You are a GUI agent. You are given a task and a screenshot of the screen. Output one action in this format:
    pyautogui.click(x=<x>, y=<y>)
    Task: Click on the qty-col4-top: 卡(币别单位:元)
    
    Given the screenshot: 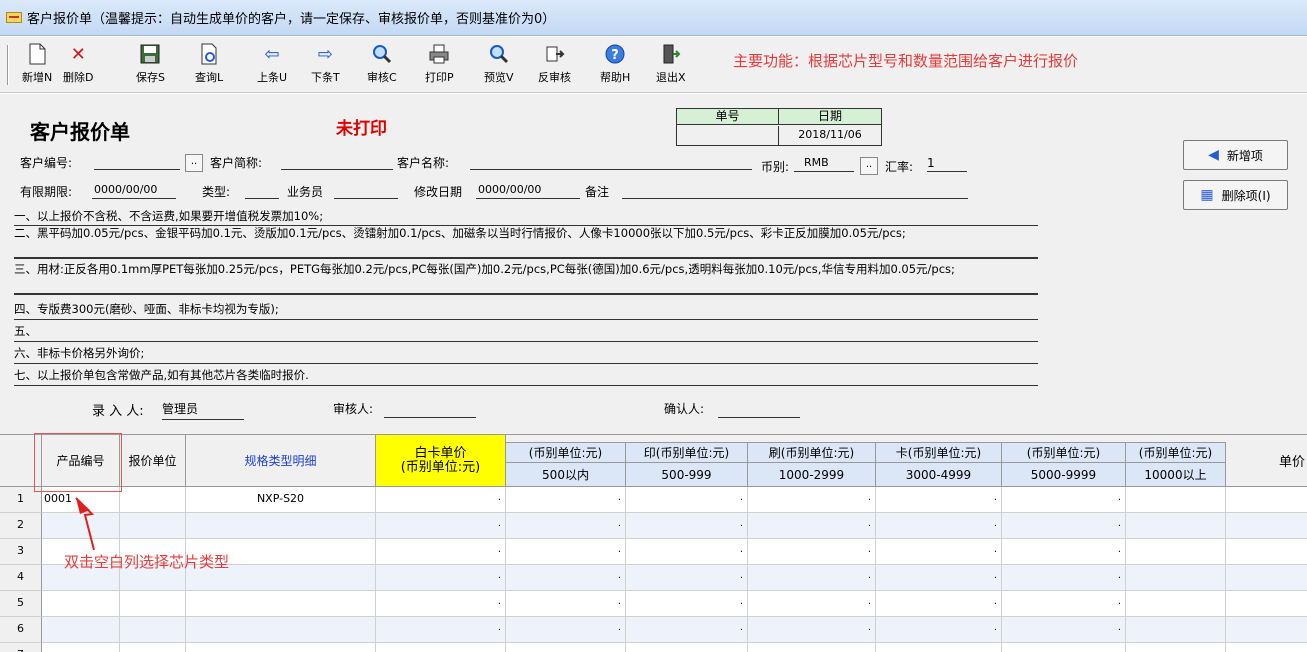 What is the action you would take?
    pyautogui.click(x=939, y=453)
    